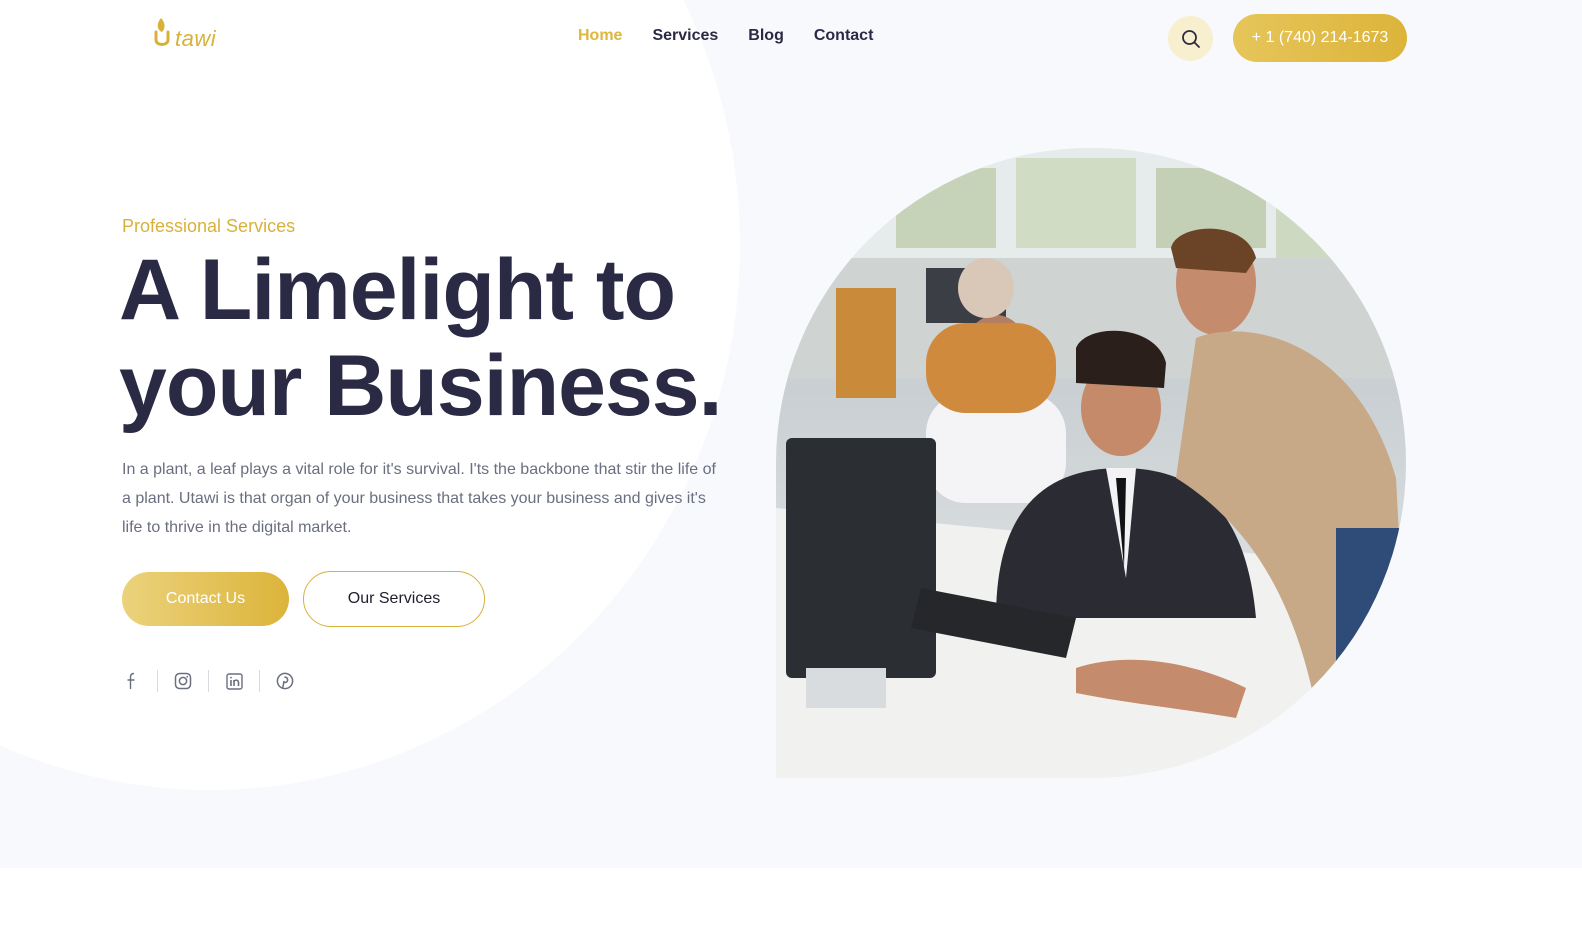 Image resolution: width=1582 pixels, height=936 pixels. I want to click on search-icon, so click(1190, 38).